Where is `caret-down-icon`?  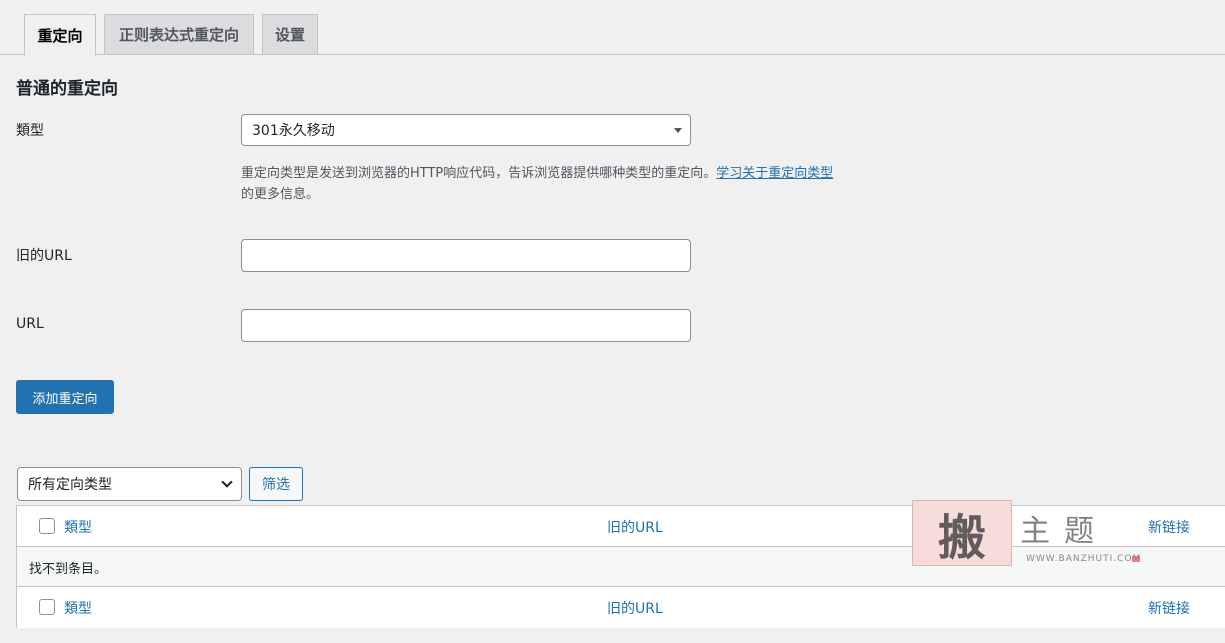
caret-down-icon is located at coordinates (678, 130).